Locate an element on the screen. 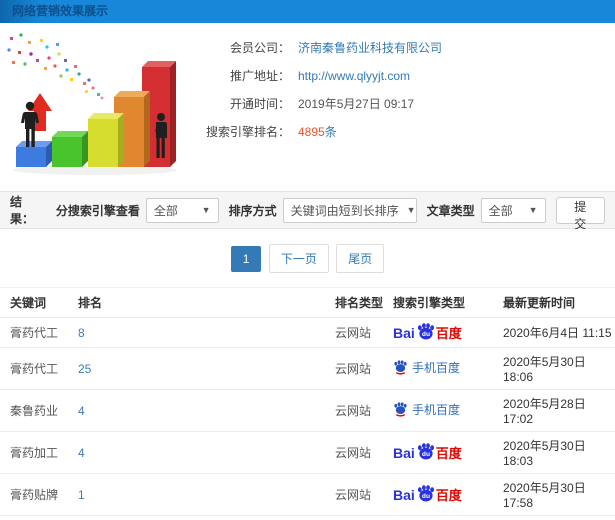  header-keyword: 关键词 is located at coordinates (39, 302).